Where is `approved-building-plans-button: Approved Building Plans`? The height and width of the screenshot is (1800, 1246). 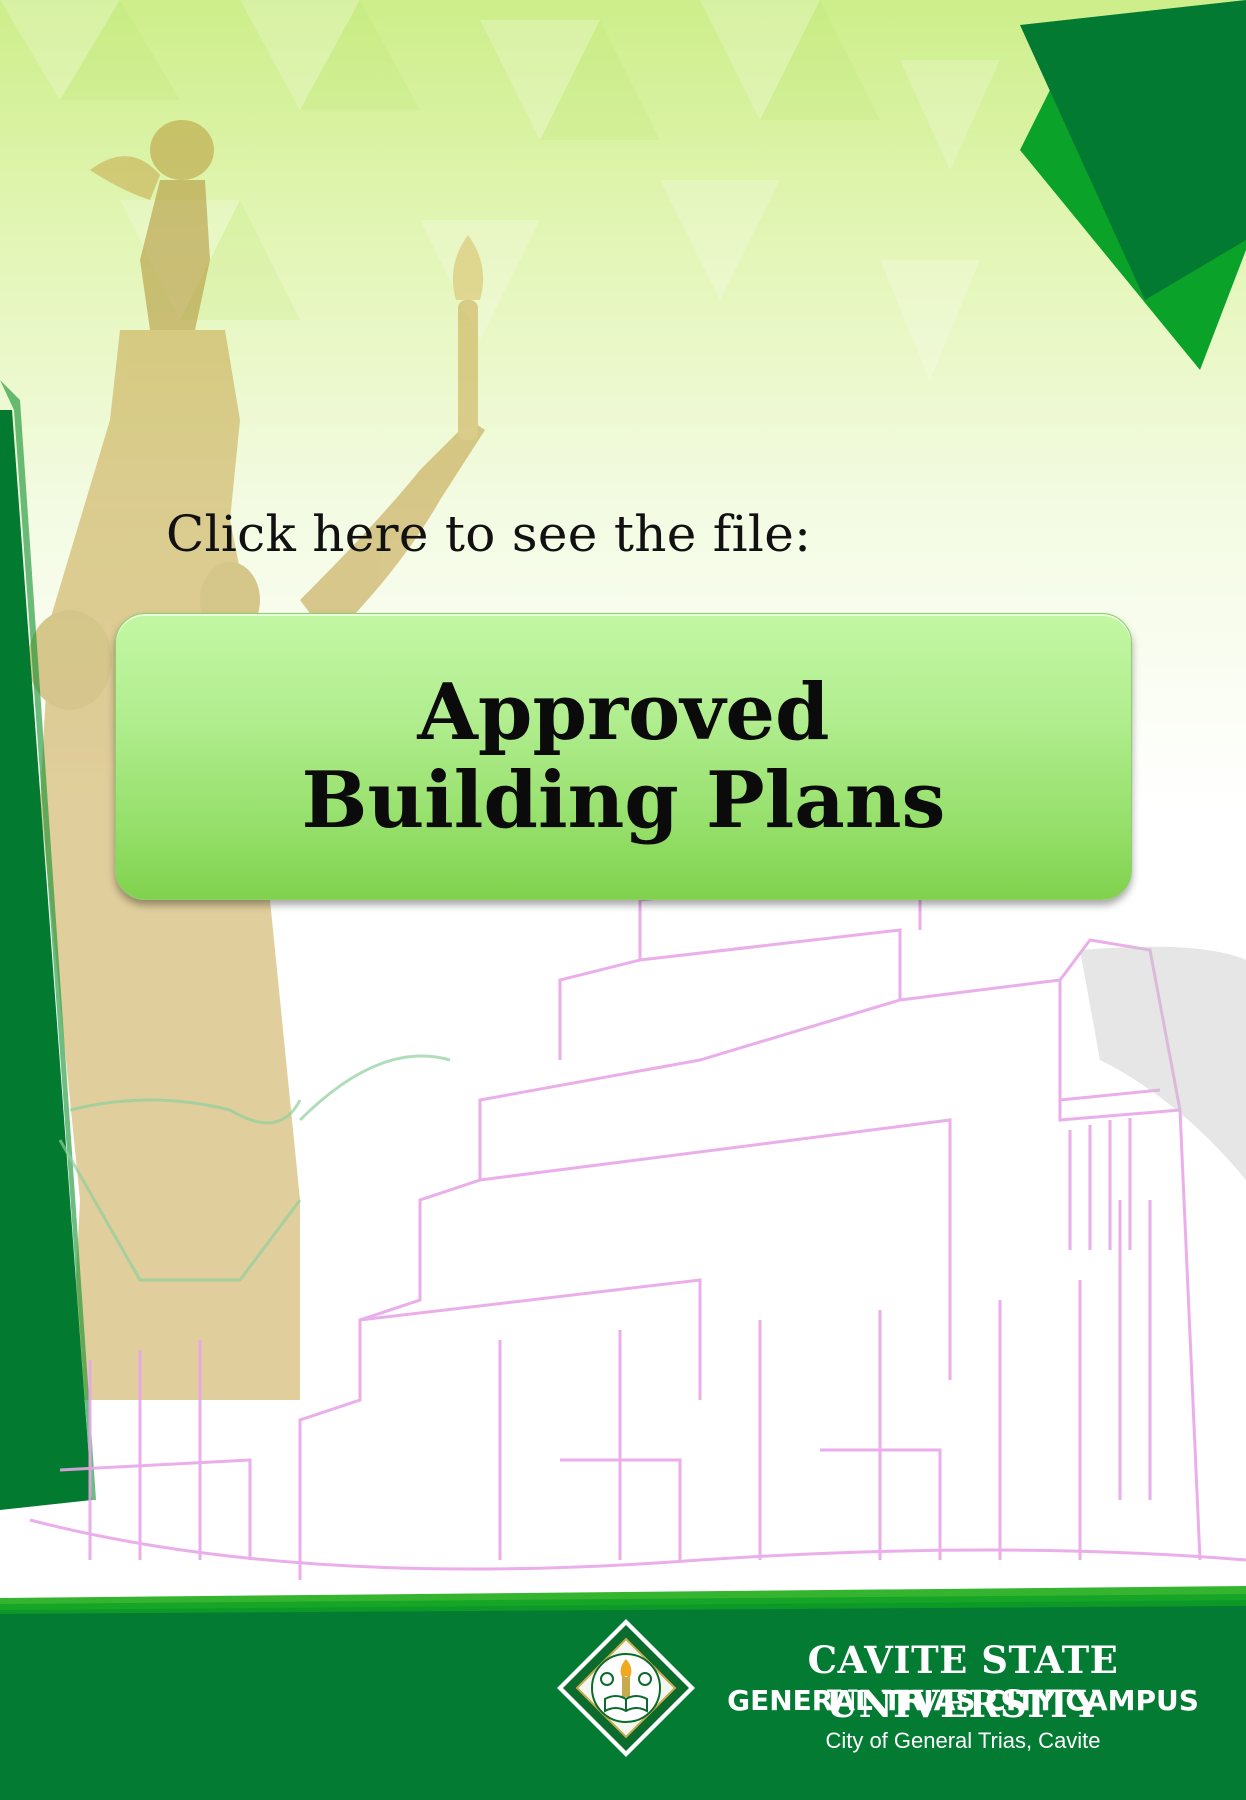 approved-building-plans-button: Approved Building Plans is located at coordinates (623, 756).